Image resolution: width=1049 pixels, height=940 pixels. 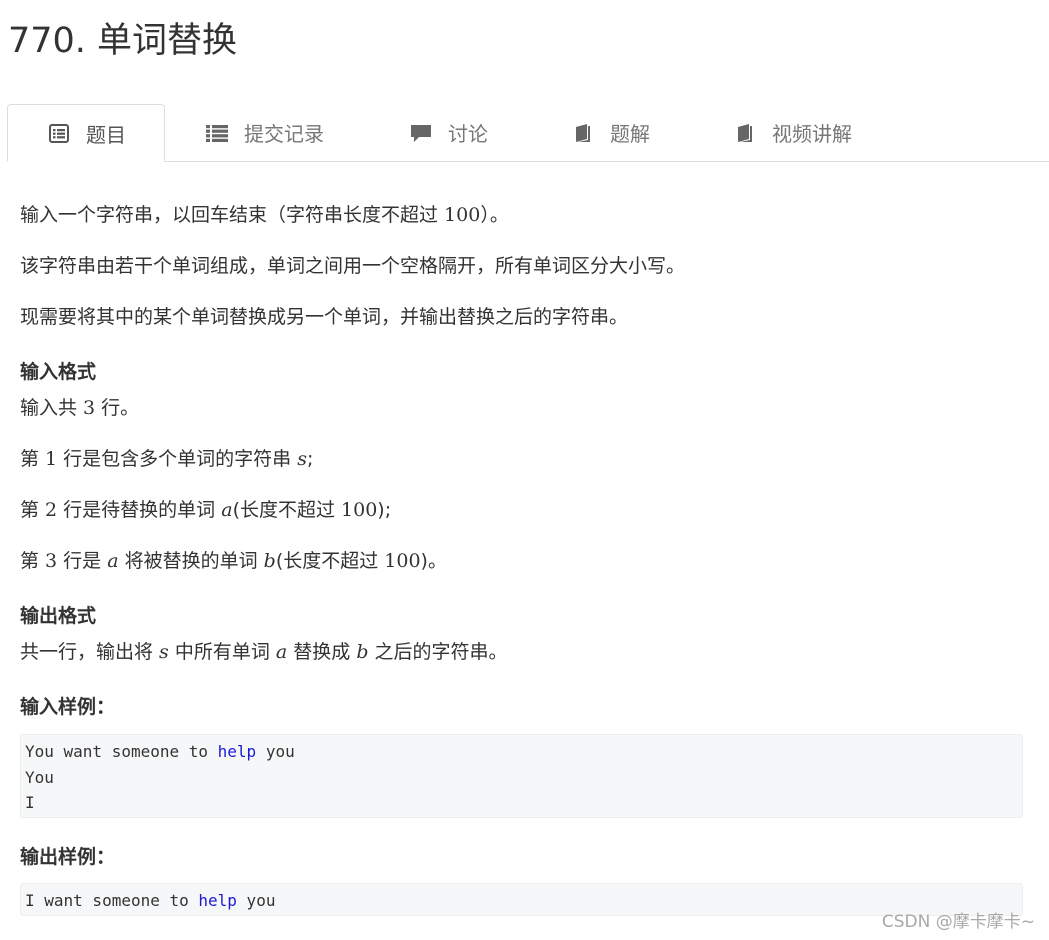 I want to click on tab-discussion: 讨论, so click(x=449, y=132).